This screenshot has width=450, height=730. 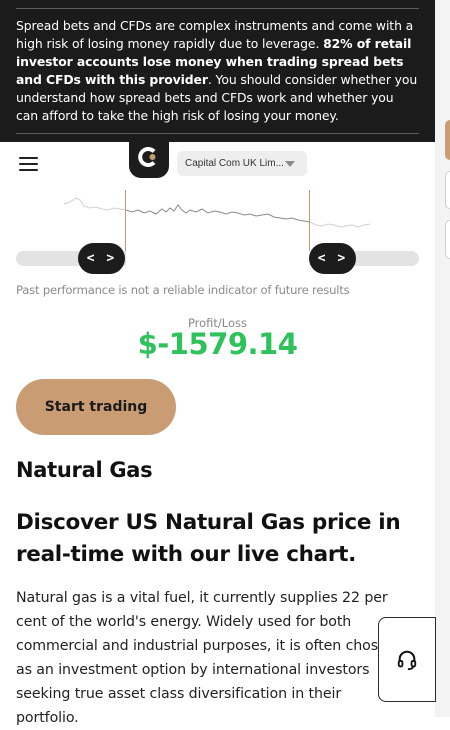 What do you see at coordinates (101, 258) in the screenshot?
I see `range-handle-left: < >` at bounding box center [101, 258].